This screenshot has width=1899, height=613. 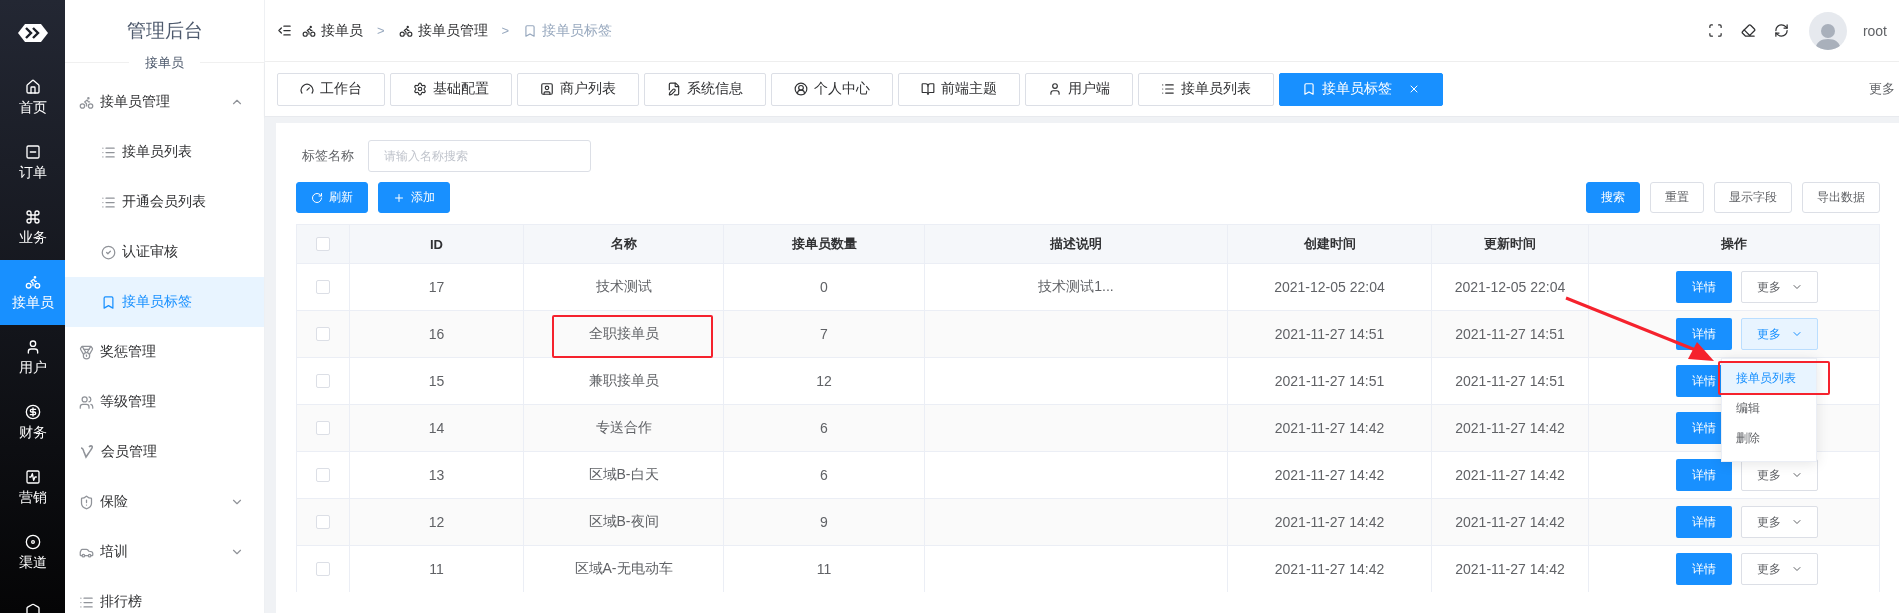 What do you see at coordinates (86, 402) in the screenshot?
I see `users-icon` at bounding box center [86, 402].